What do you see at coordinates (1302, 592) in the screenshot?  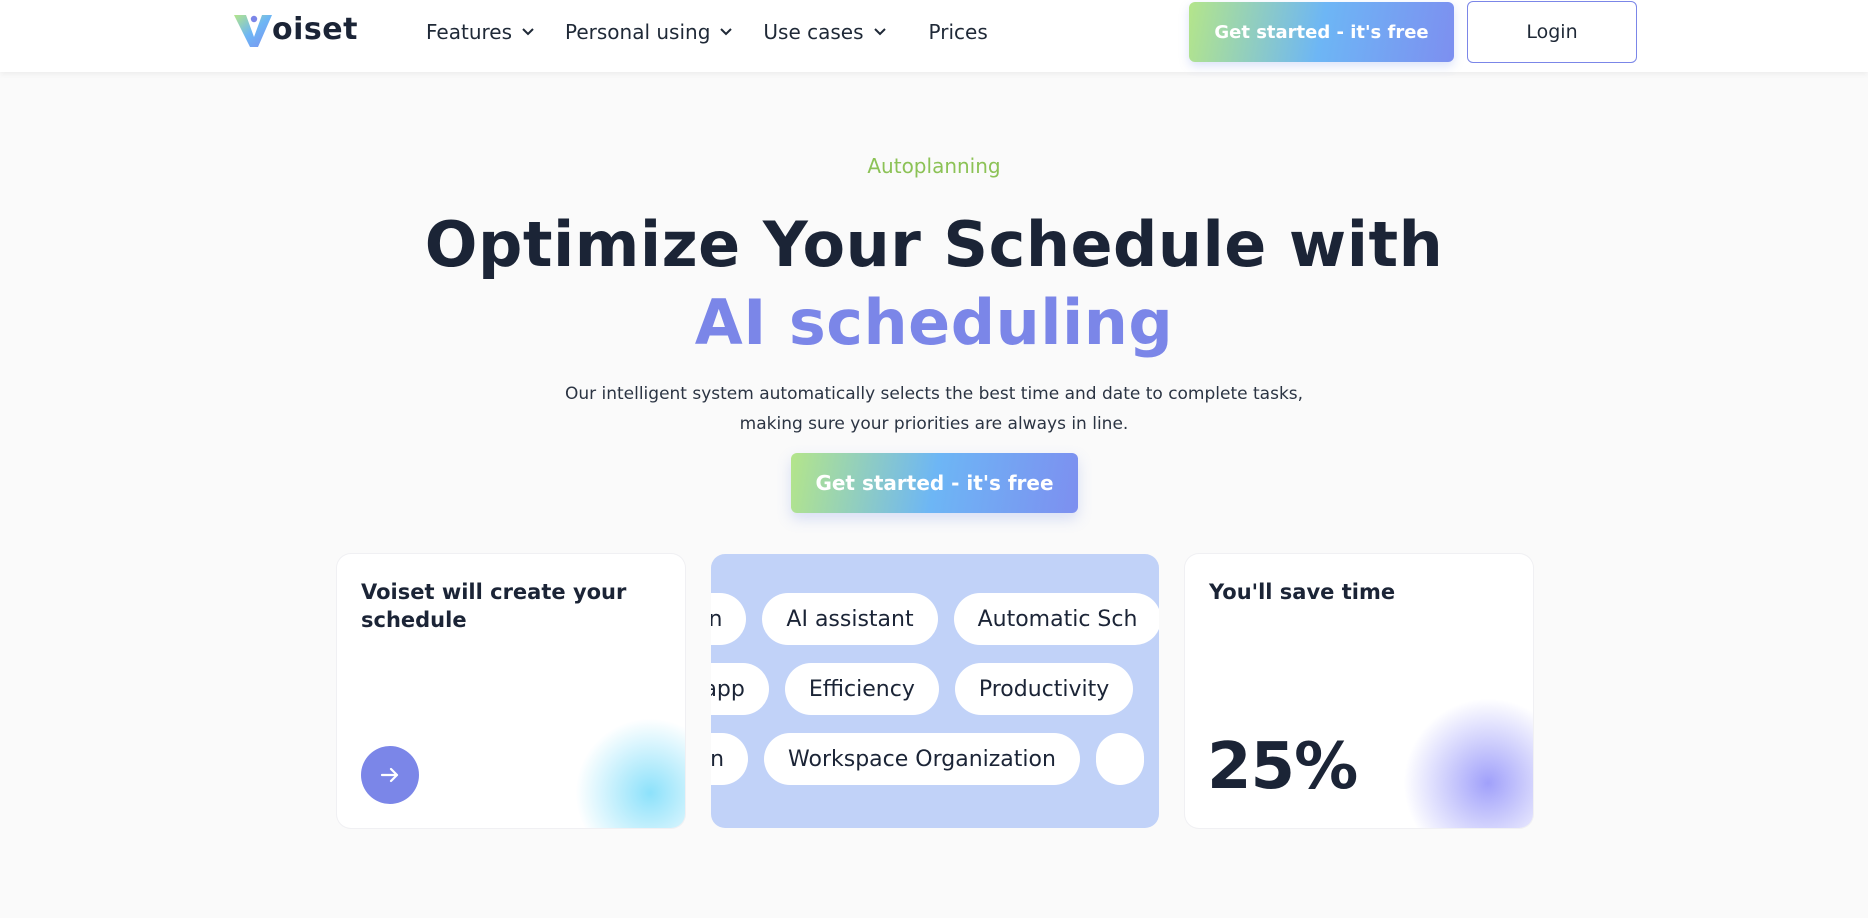 I see `time-saved-card-title: You'll save time` at bounding box center [1302, 592].